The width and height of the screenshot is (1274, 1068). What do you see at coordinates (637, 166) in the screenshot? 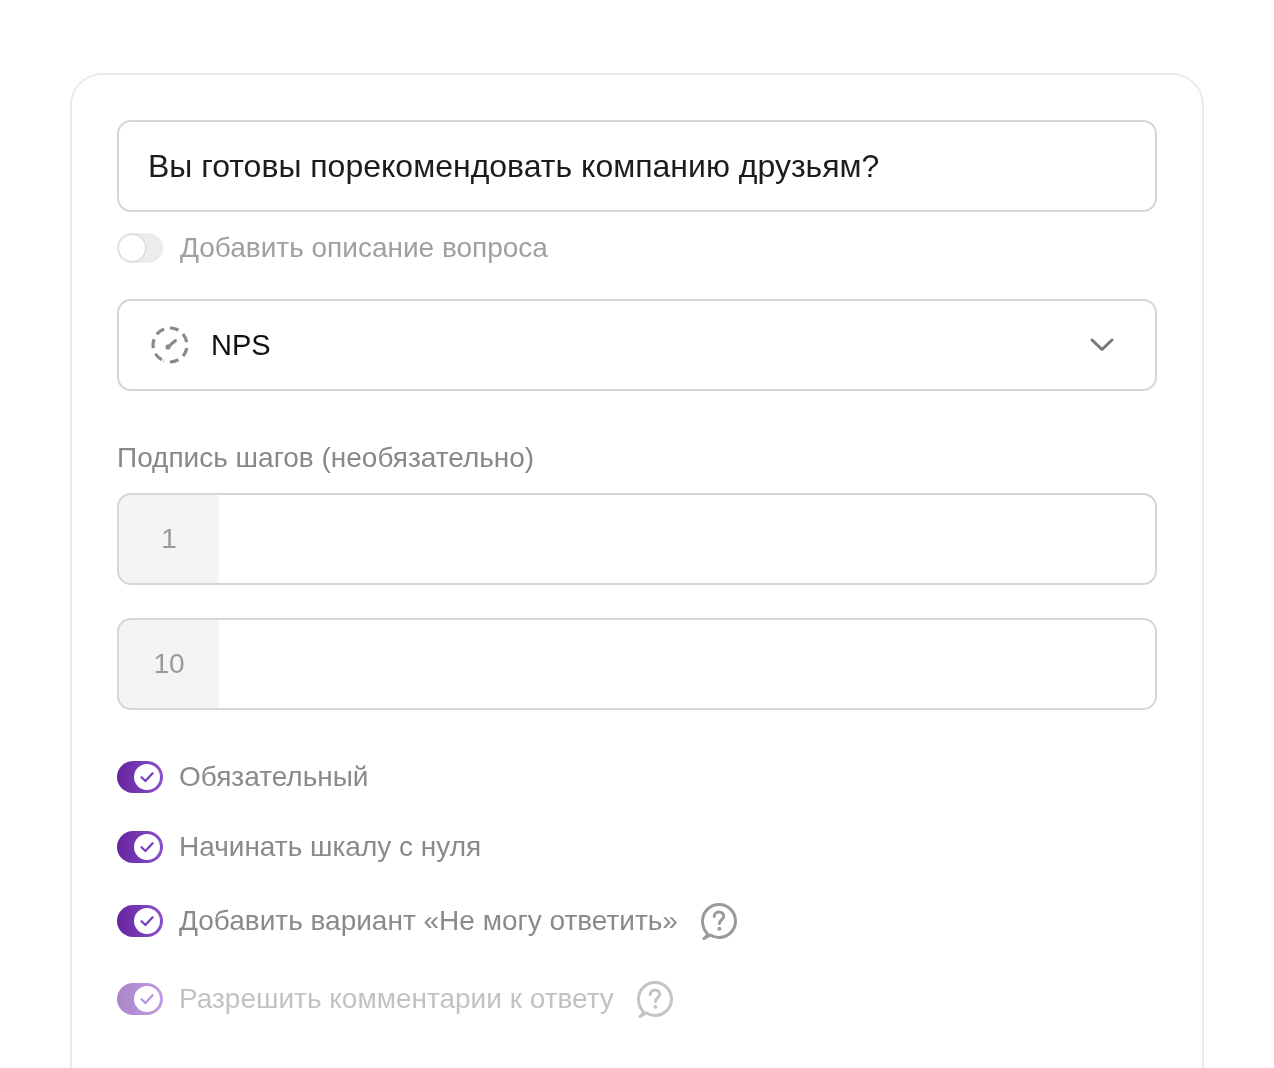
I see `question-input: Вы готовы порекомендовать компанию друзьям?` at bounding box center [637, 166].